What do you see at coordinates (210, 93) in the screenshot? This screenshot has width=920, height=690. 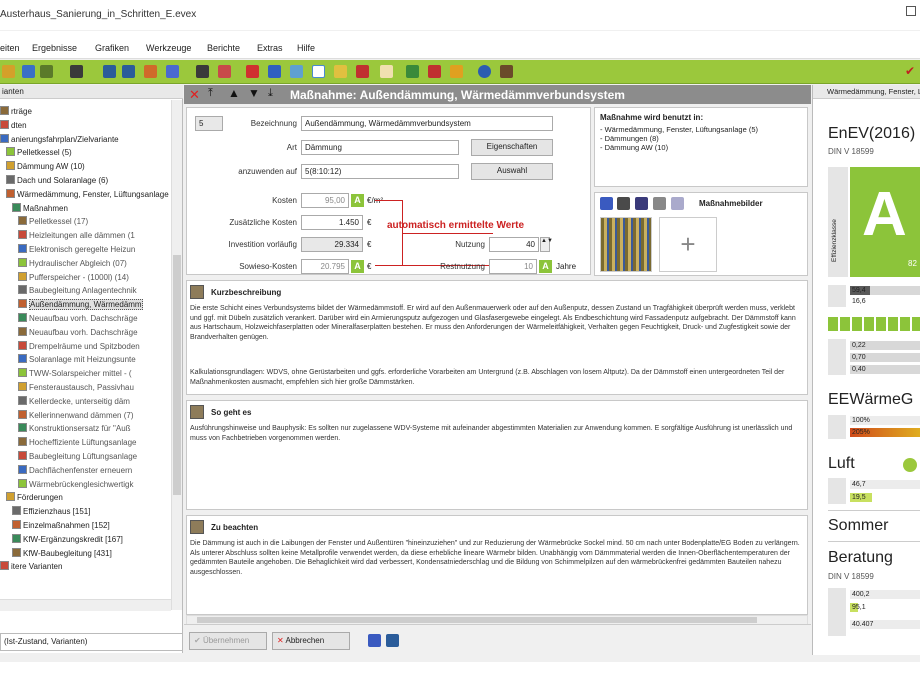 I see `move-top-icon: ⤒` at bounding box center [210, 93].